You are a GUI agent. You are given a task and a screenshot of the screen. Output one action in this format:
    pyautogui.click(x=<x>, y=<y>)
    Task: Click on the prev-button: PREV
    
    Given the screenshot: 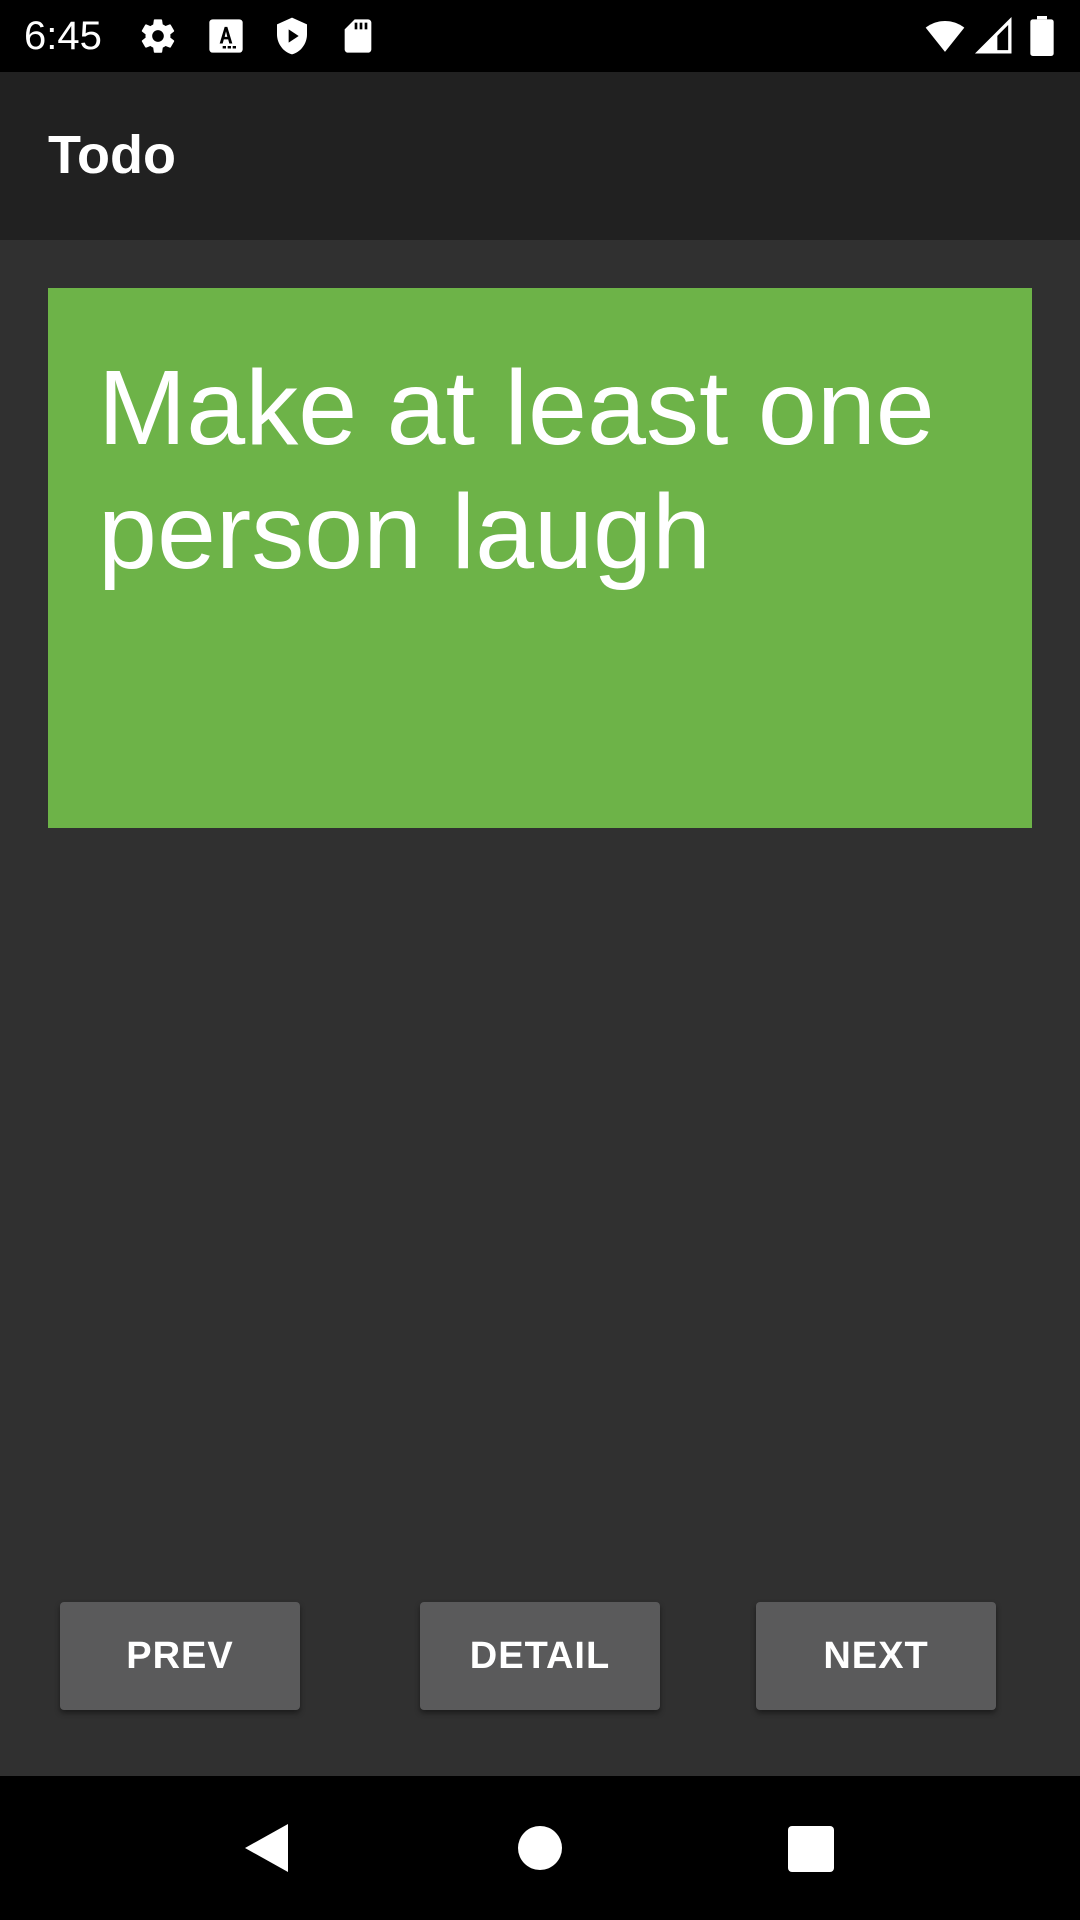 What is the action you would take?
    pyautogui.click(x=180, y=1656)
    